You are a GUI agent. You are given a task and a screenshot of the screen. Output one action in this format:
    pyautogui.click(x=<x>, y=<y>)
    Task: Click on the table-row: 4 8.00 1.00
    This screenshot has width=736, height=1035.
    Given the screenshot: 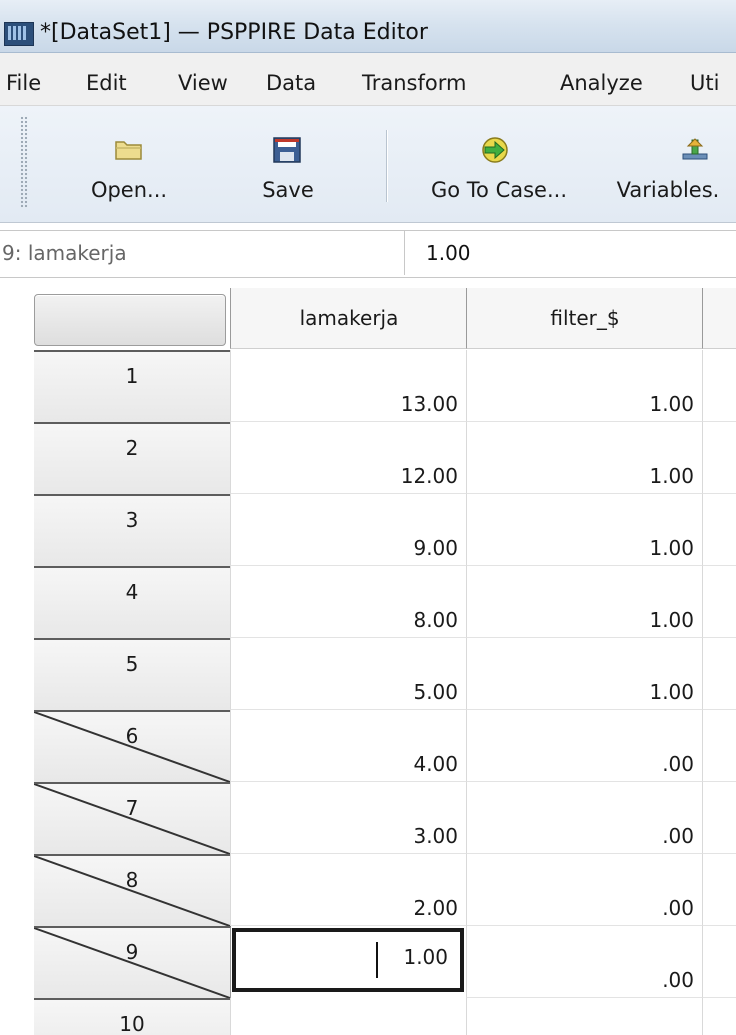 What is the action you would take?
    pyautogui.click(x=368, y=602)
    